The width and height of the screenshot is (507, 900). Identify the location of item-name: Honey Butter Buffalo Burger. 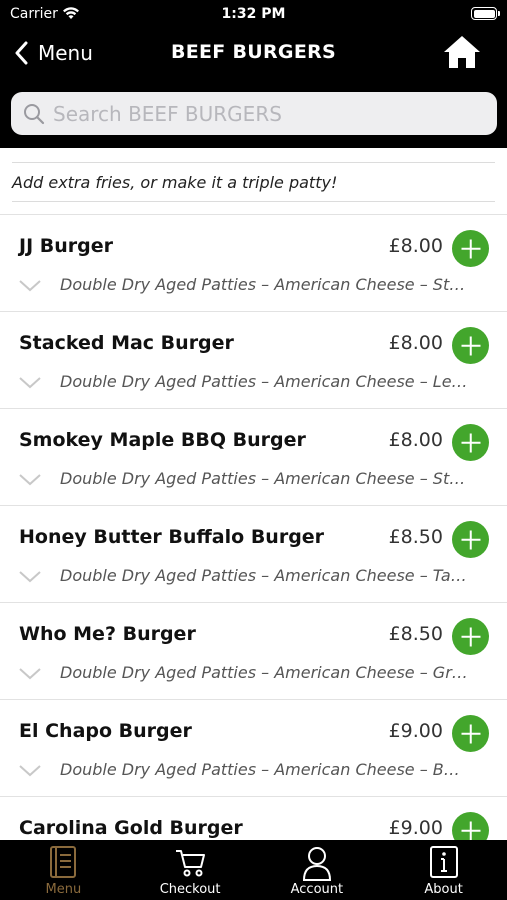
(172, 537).